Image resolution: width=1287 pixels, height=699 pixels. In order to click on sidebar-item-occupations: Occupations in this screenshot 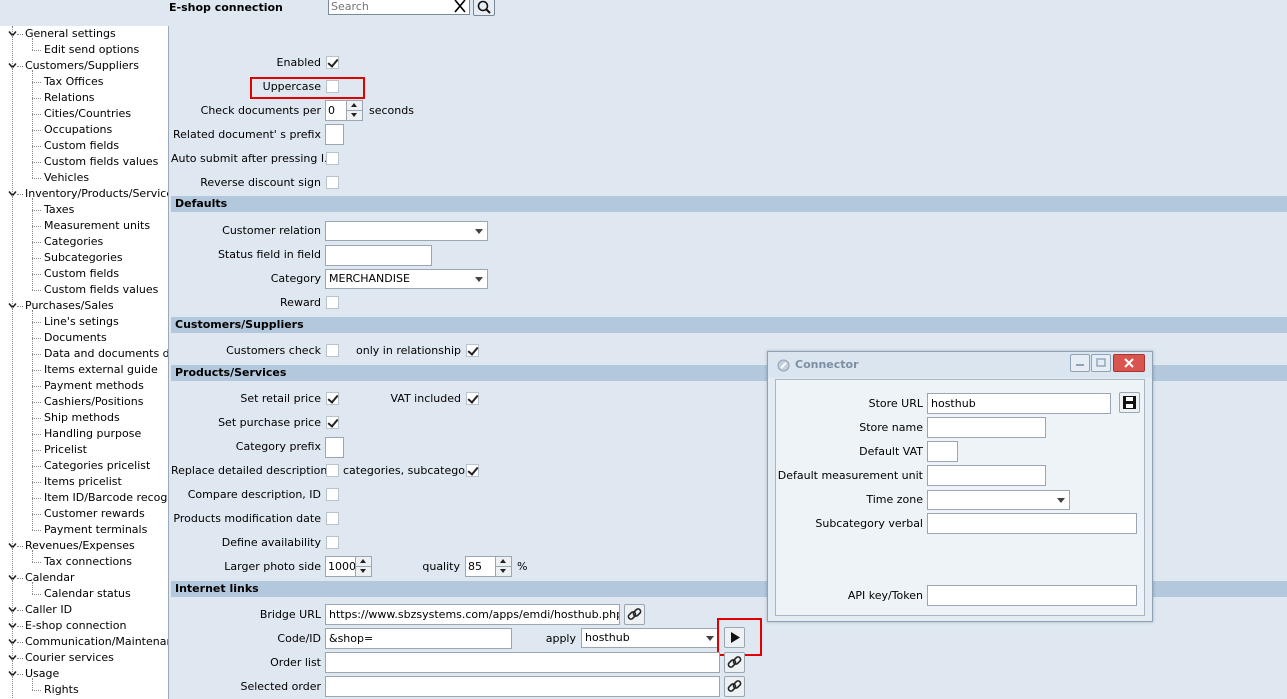, I will do `click(78, 130)`.